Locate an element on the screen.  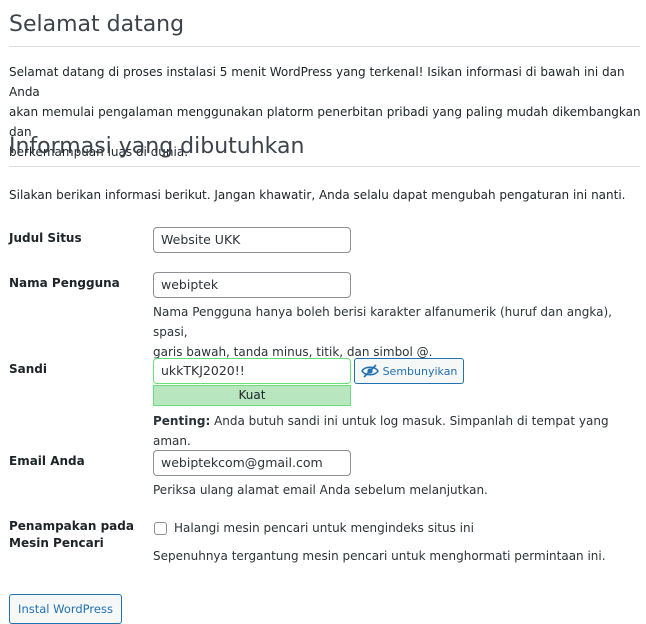
password-strength-meter: Kuat is located at coordinates (252, 395).